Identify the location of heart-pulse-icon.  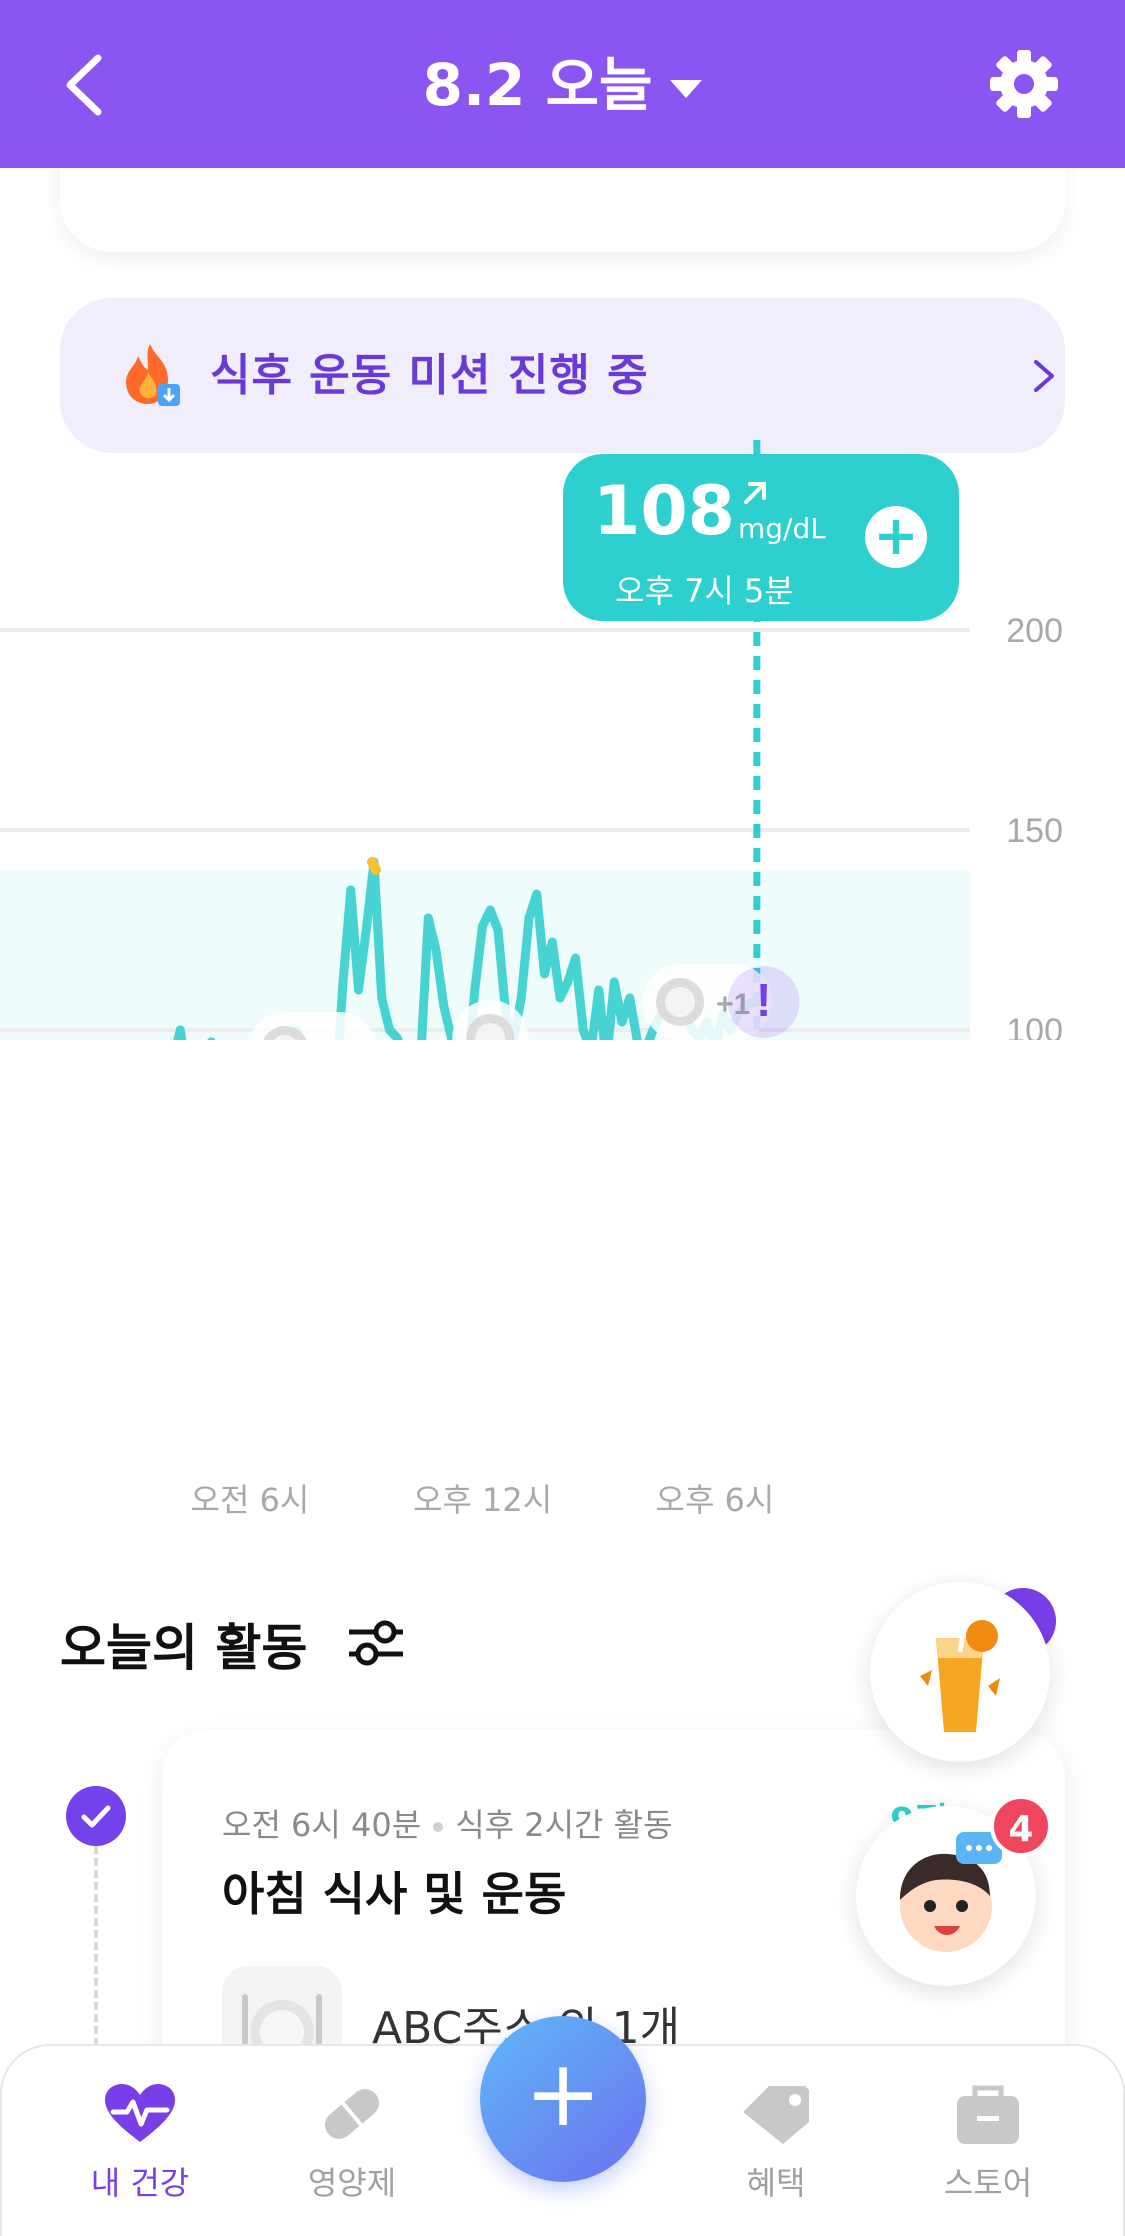
(140, 2113).